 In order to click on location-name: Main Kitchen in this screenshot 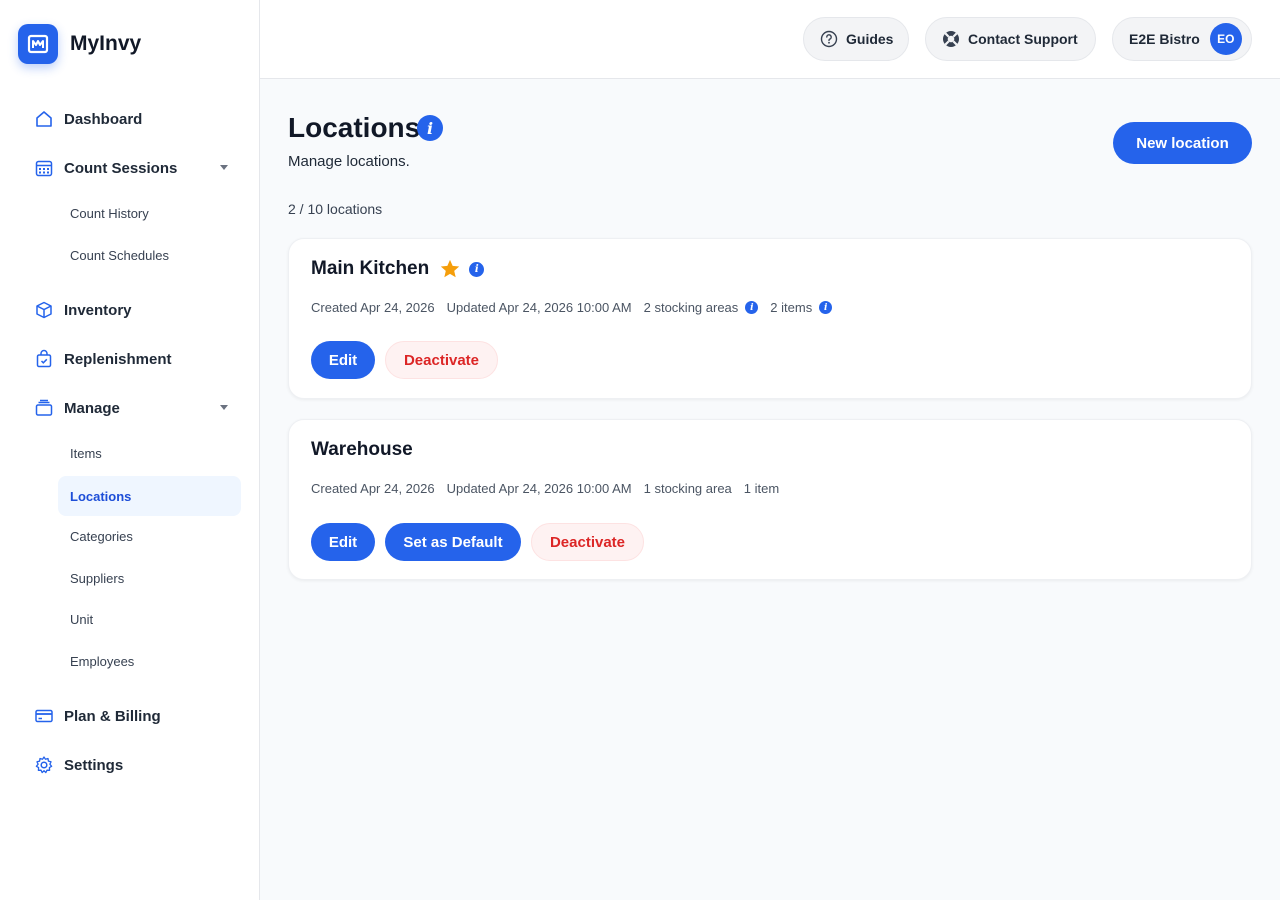, I will do `click(370, 268)`.